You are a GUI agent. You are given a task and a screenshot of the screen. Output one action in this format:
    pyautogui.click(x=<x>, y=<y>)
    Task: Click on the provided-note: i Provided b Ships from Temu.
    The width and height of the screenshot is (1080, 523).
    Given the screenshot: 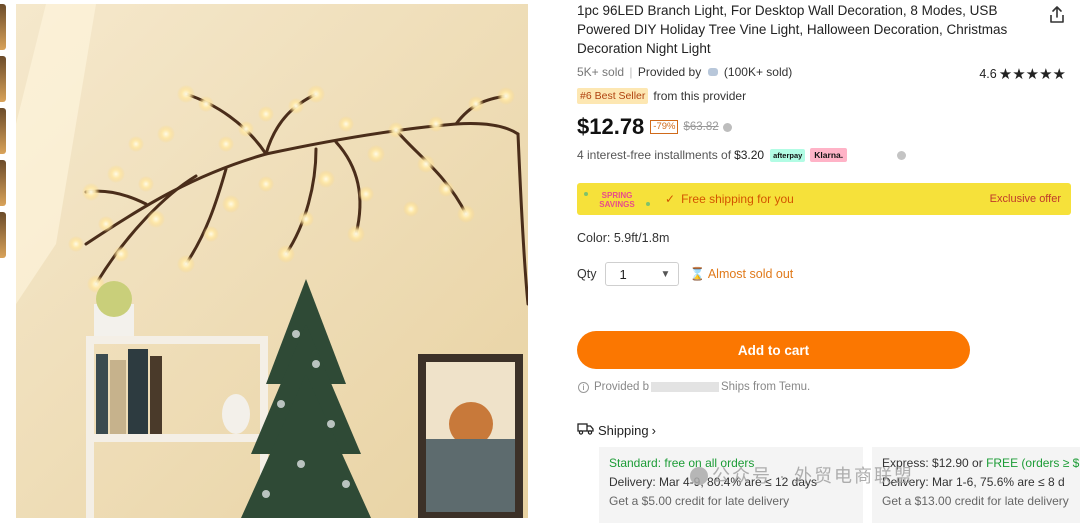 What is the action you would take?
    pyautogui.click(x=694, y=387)
    